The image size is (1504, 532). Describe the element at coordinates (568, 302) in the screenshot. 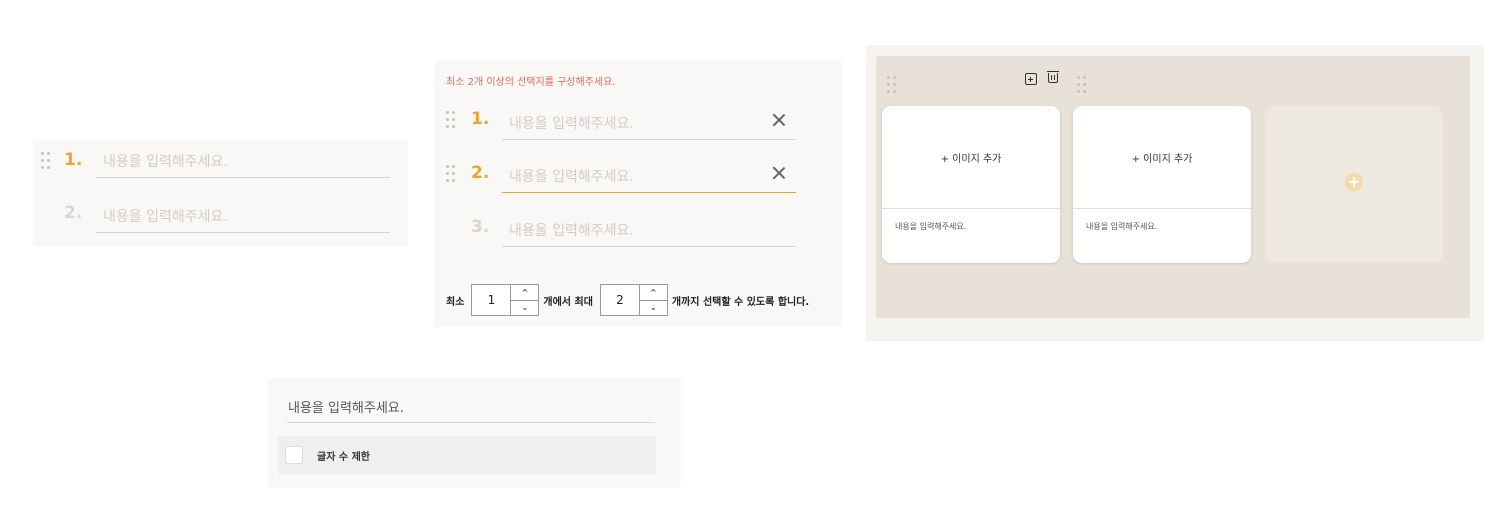

I see `mid-label: 개에서 최대` at that location.